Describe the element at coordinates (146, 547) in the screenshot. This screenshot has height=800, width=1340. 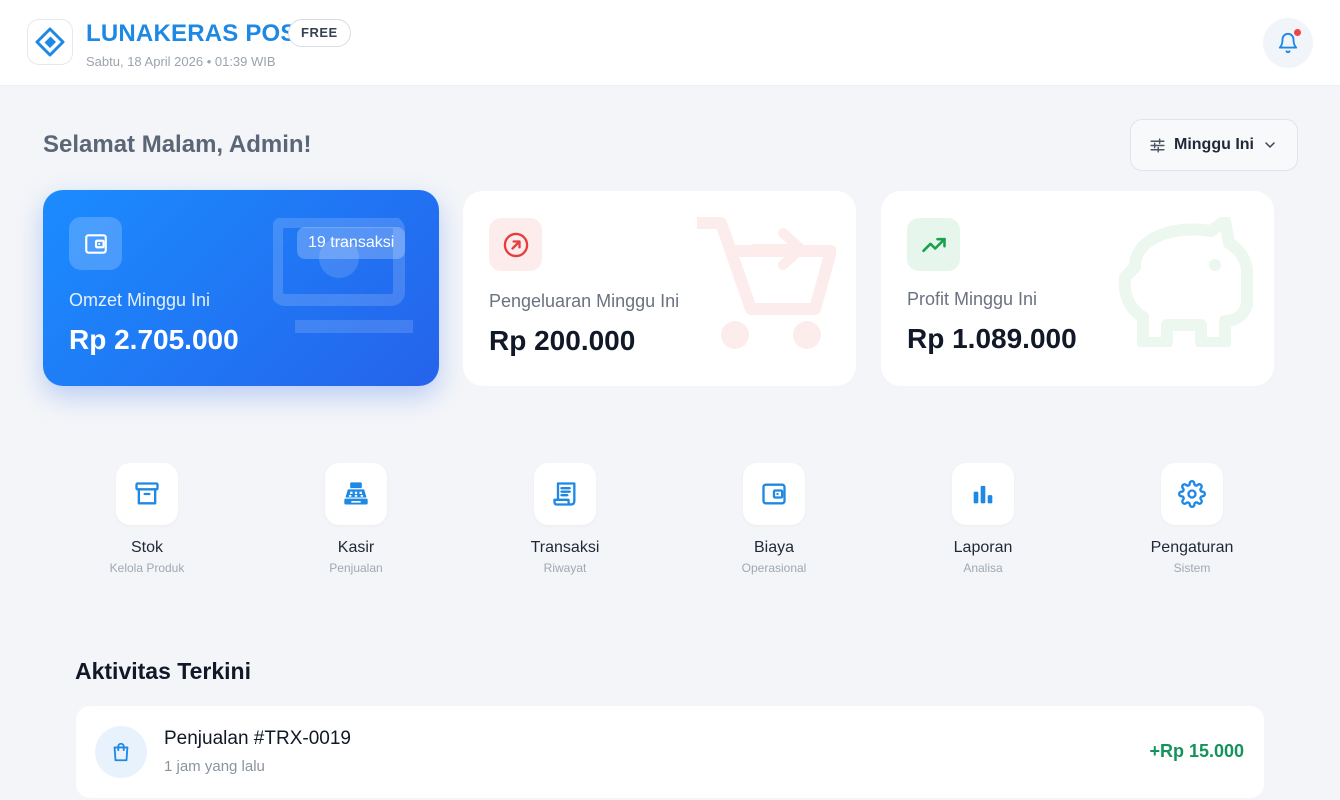
I see `menu-stok-label: Stok` at that location.